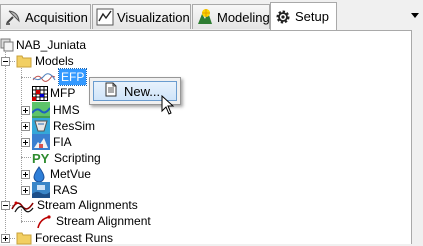 This screenshot has height=246, width=423. What do you see at coordinates (41, 126) in the screenshot?
I see `ressim-icon` at bounding box center [41, 126].